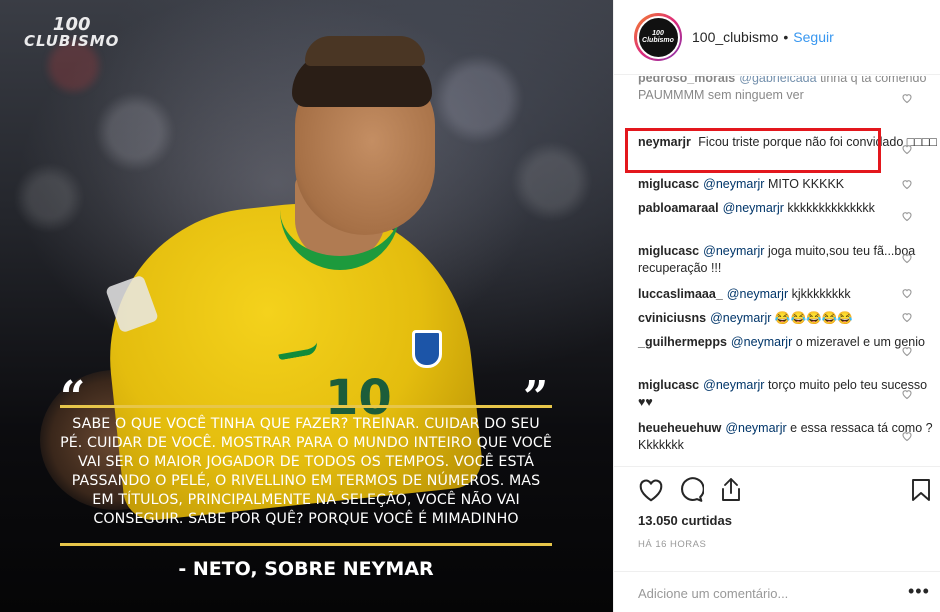  I want to click on post-header: 100 Clubismo 100_clubismo • Seguir, so click(777, 37).